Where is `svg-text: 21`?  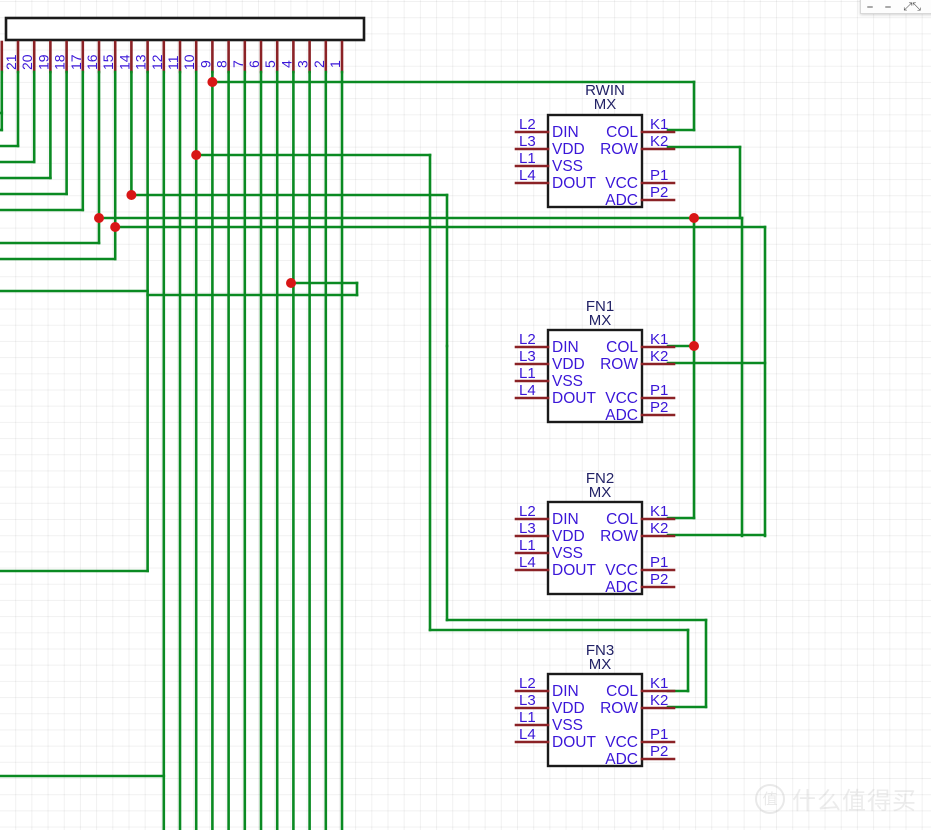
svg-text: 21 is located at coordinates (11, 62).